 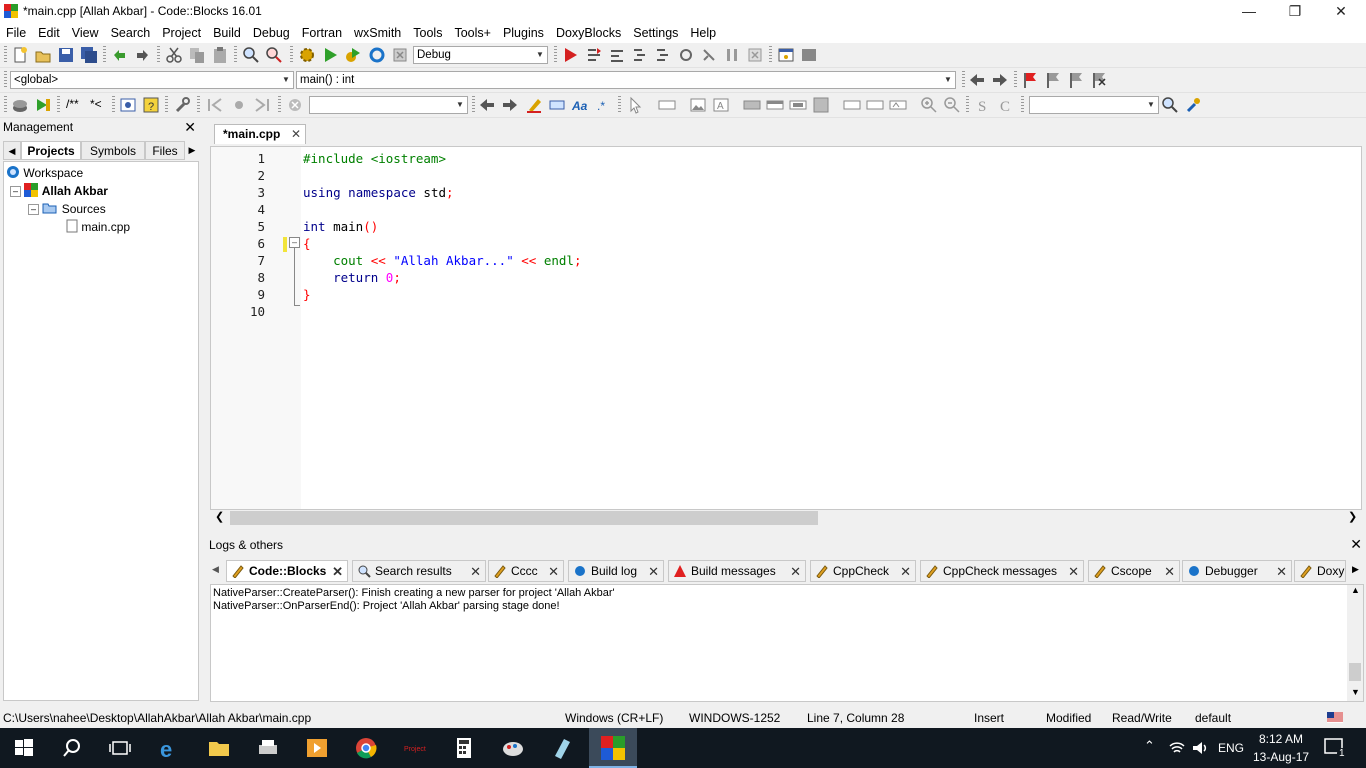 I want to click on wifi-icon, so click(x=1177, y=748).